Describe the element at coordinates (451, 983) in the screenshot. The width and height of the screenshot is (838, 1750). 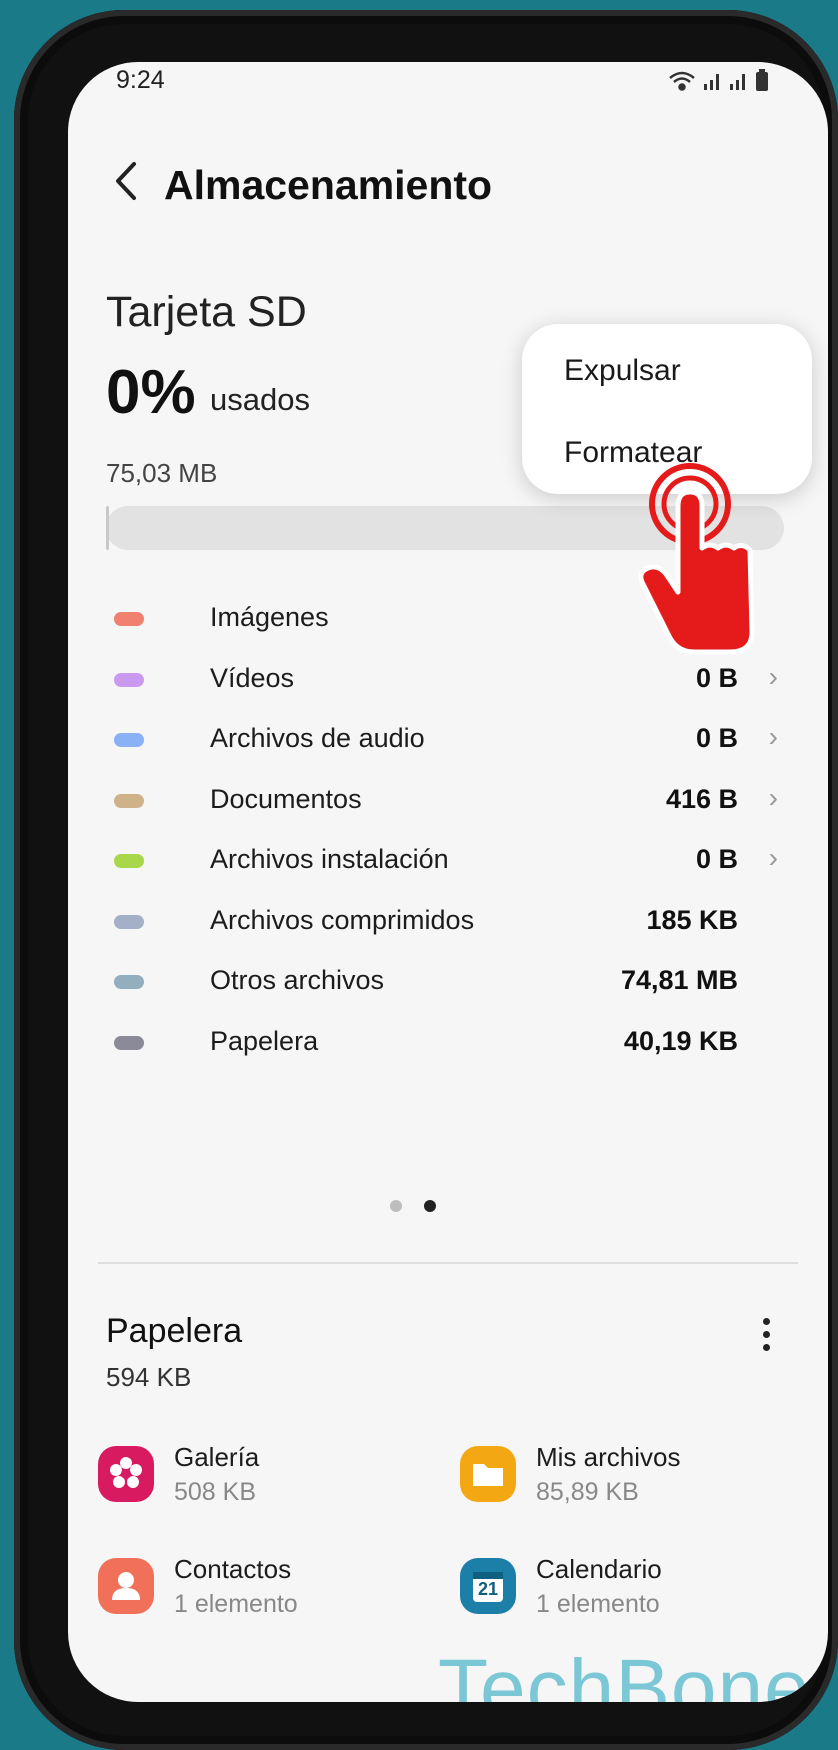
I see `category-row: Otros archivos 74,81 MB` at that location.